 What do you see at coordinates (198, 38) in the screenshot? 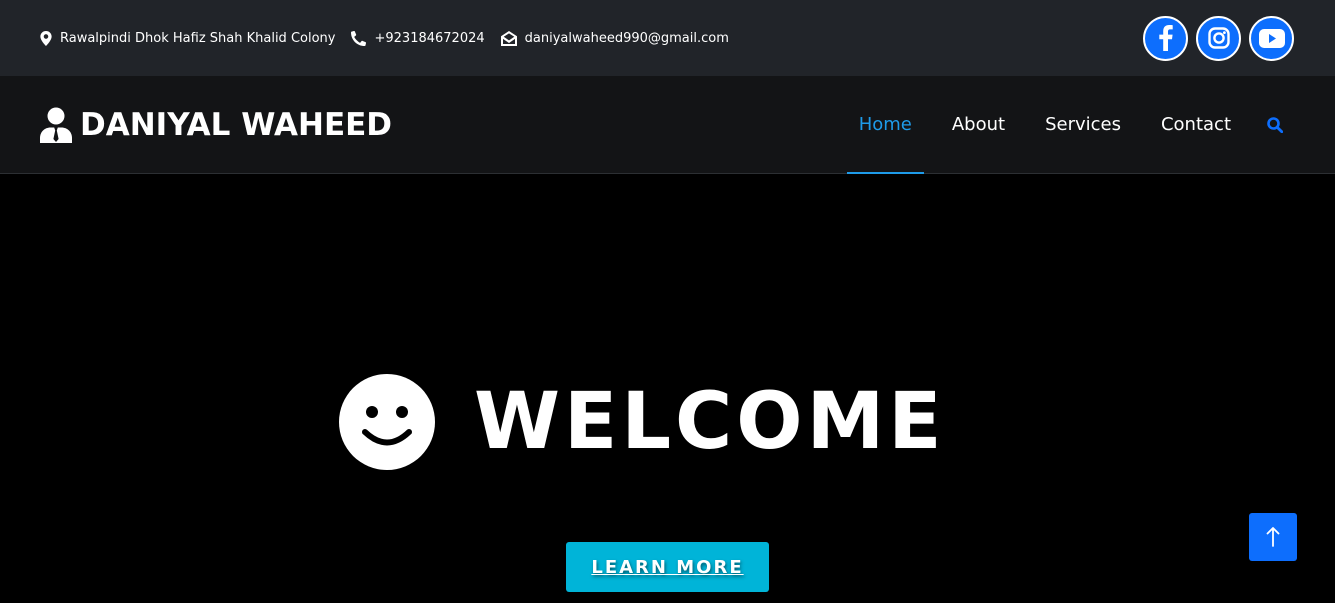
I see `address-text: Rawalpindi Dhok Hafiz Shah Khalid Colony` at bounding box center [198, 38].